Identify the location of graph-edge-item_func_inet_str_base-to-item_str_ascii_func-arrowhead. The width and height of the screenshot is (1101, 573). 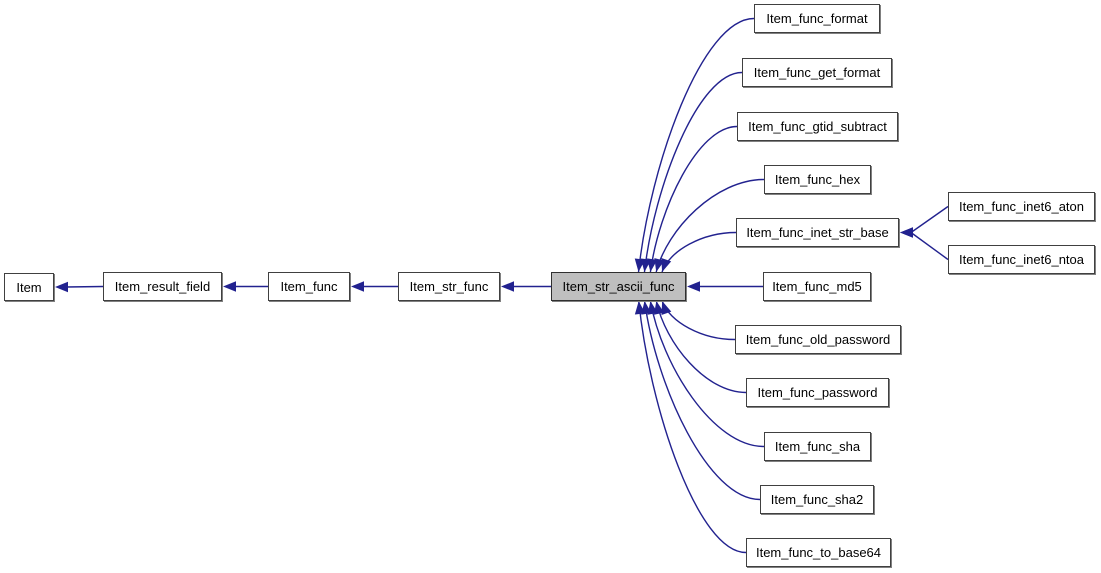
(666, 265).